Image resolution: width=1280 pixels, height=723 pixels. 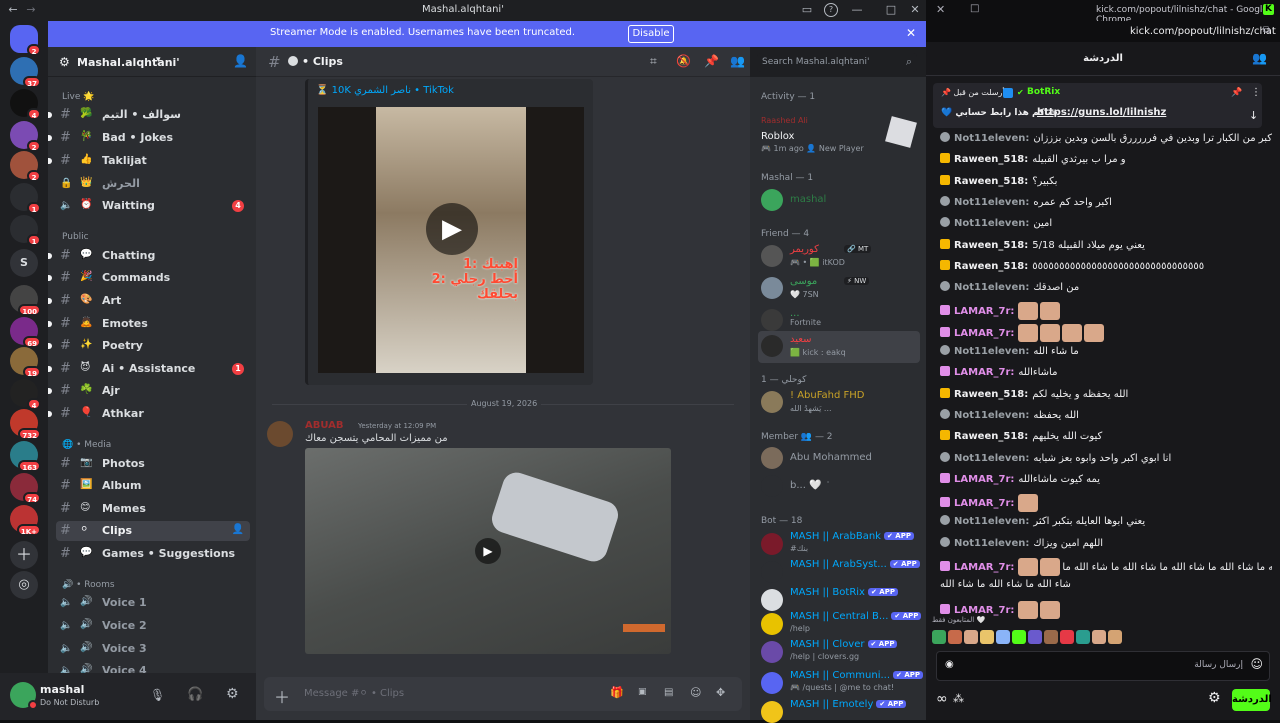 I want to click on member-item: b... 🤍 ݁ ݁, so click(x=839, y=487).